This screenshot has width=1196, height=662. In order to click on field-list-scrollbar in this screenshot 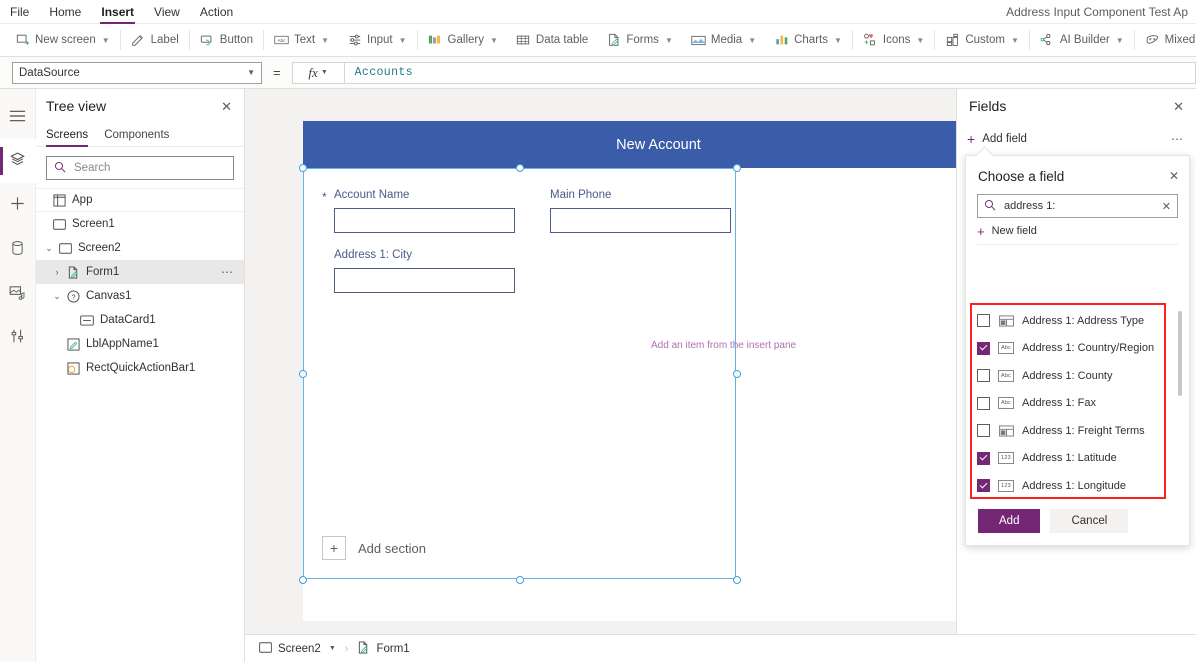, I will do `click(1180, 400)`.